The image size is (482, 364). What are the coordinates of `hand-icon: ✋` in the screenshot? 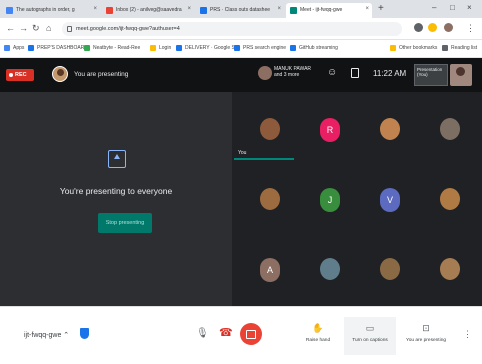 It's located at (318, 328).